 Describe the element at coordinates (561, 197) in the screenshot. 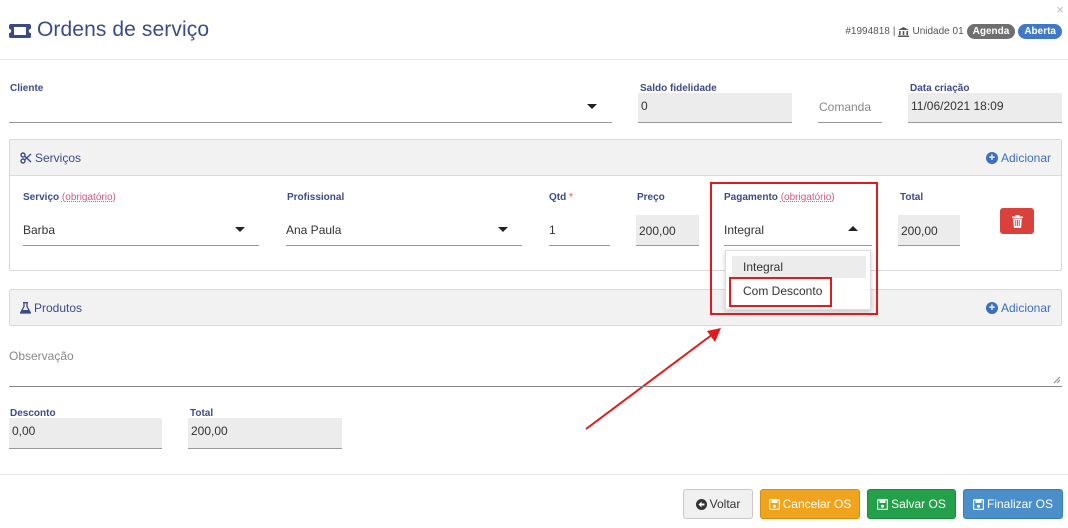

I see `qtd-label: Qtd *` at that location.